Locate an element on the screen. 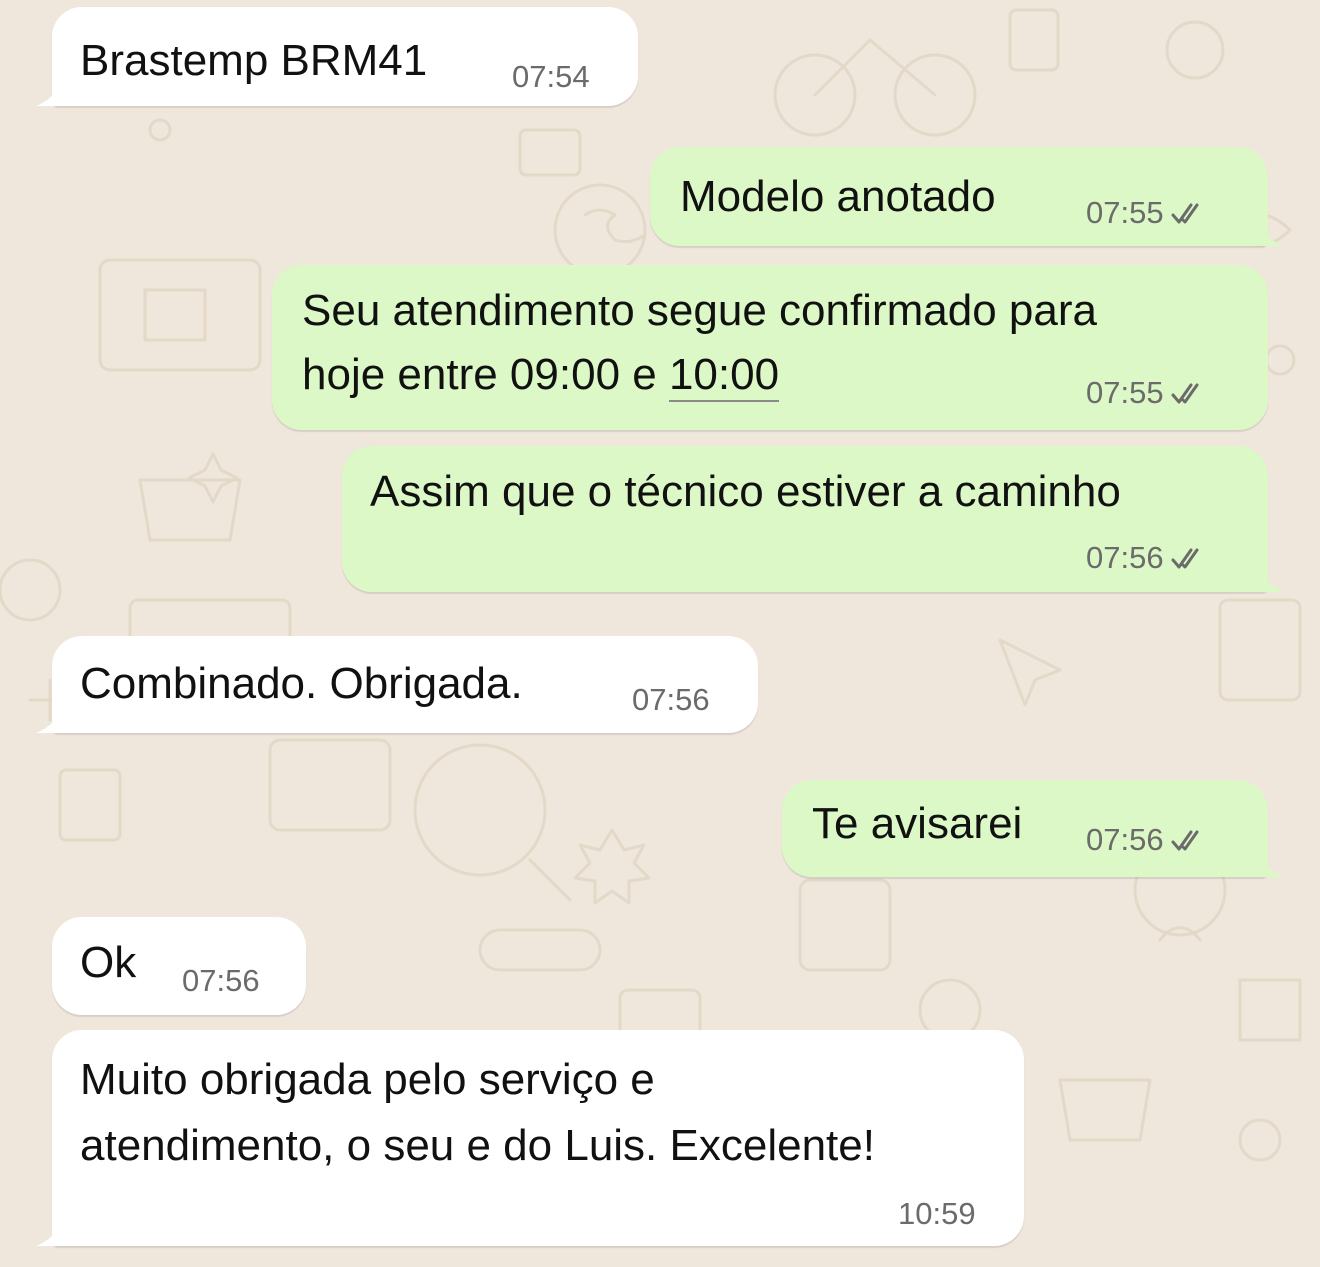 The height and width of the screenshot is (1267, 1320). message-text: Assim que o técnico estiver a caminho is located at coordinates (745, 491).